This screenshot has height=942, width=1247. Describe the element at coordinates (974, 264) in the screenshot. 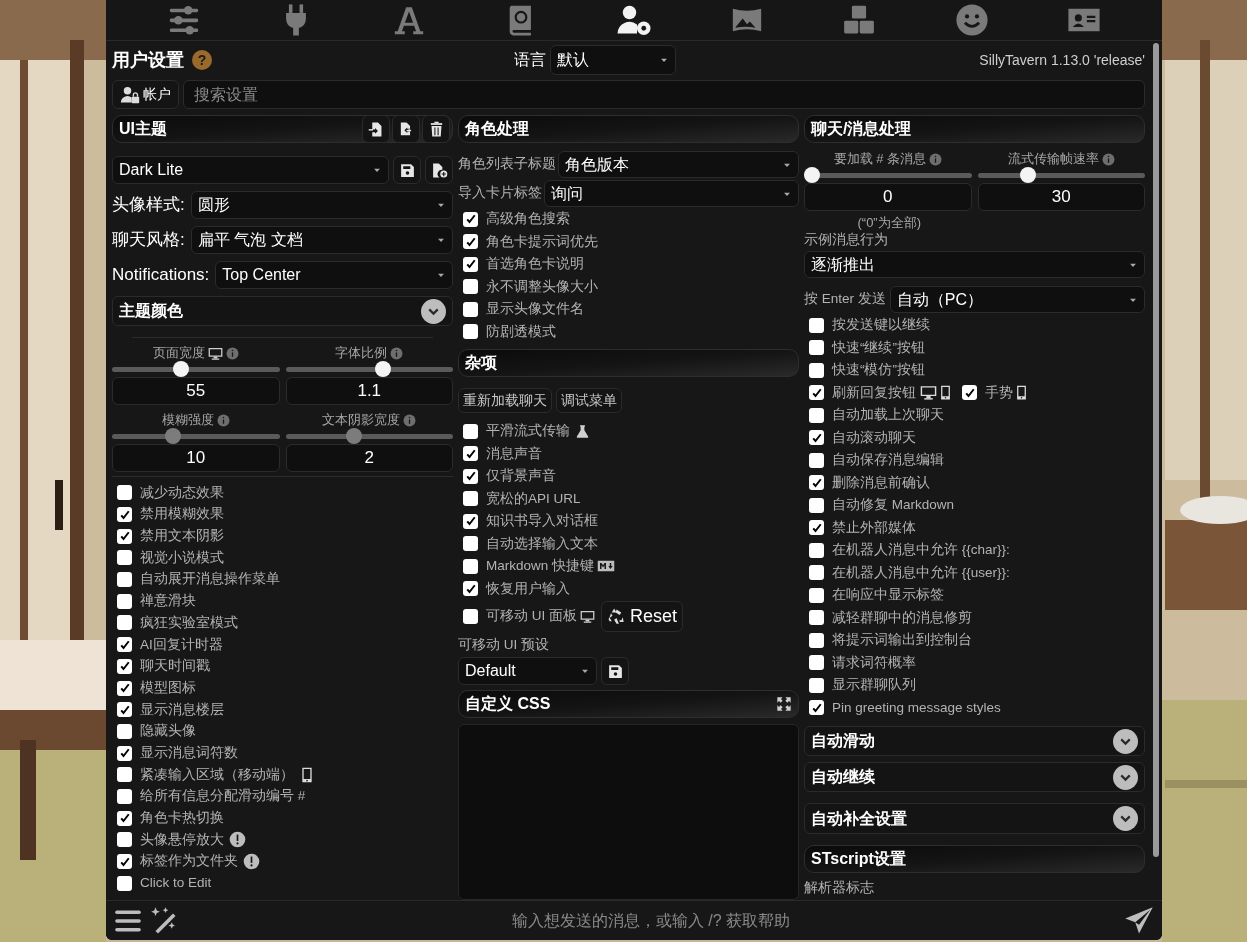

I see `dropdown: 逐渐推出` at that location.